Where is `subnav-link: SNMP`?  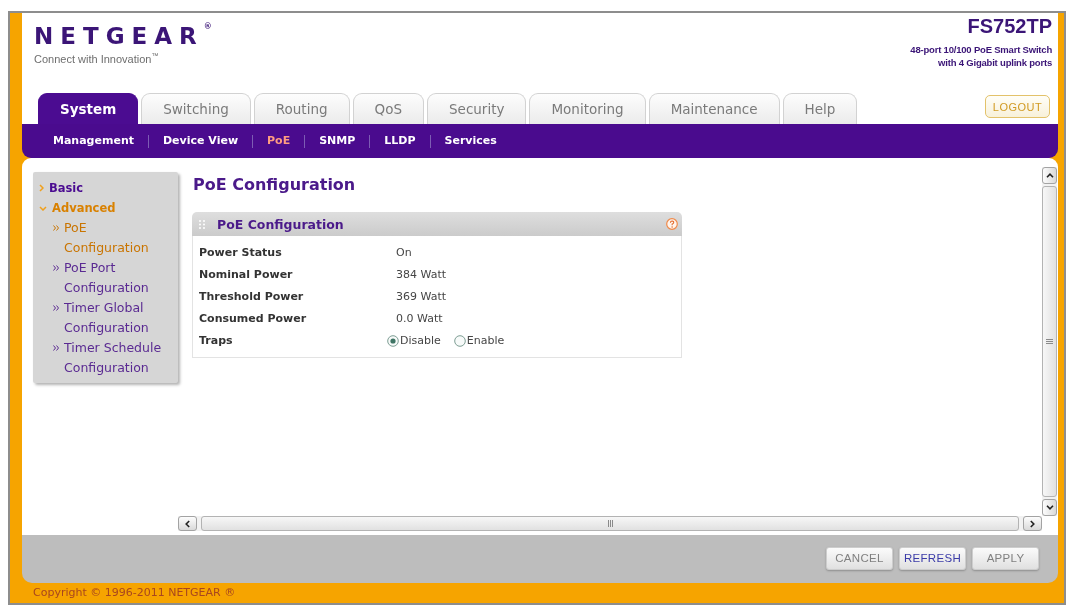
subnav-link: SNMP is located at coordinates (337, 141).